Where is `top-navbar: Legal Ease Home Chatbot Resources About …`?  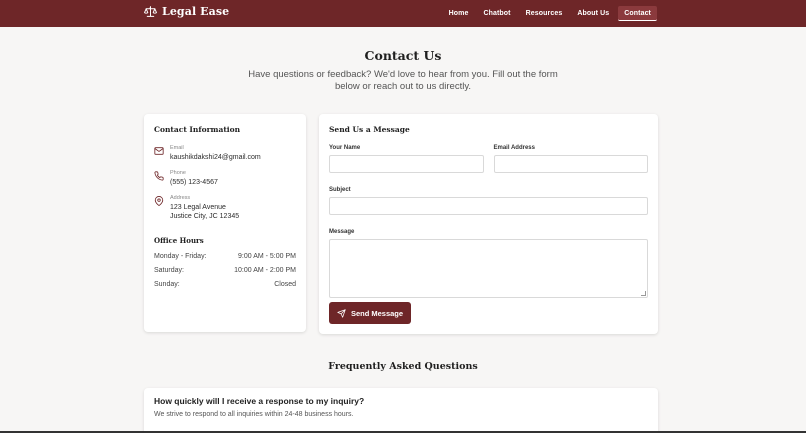
top-navbar: Legal Ease Home Chatbot Resources About … is located at coordinates (403, 13).